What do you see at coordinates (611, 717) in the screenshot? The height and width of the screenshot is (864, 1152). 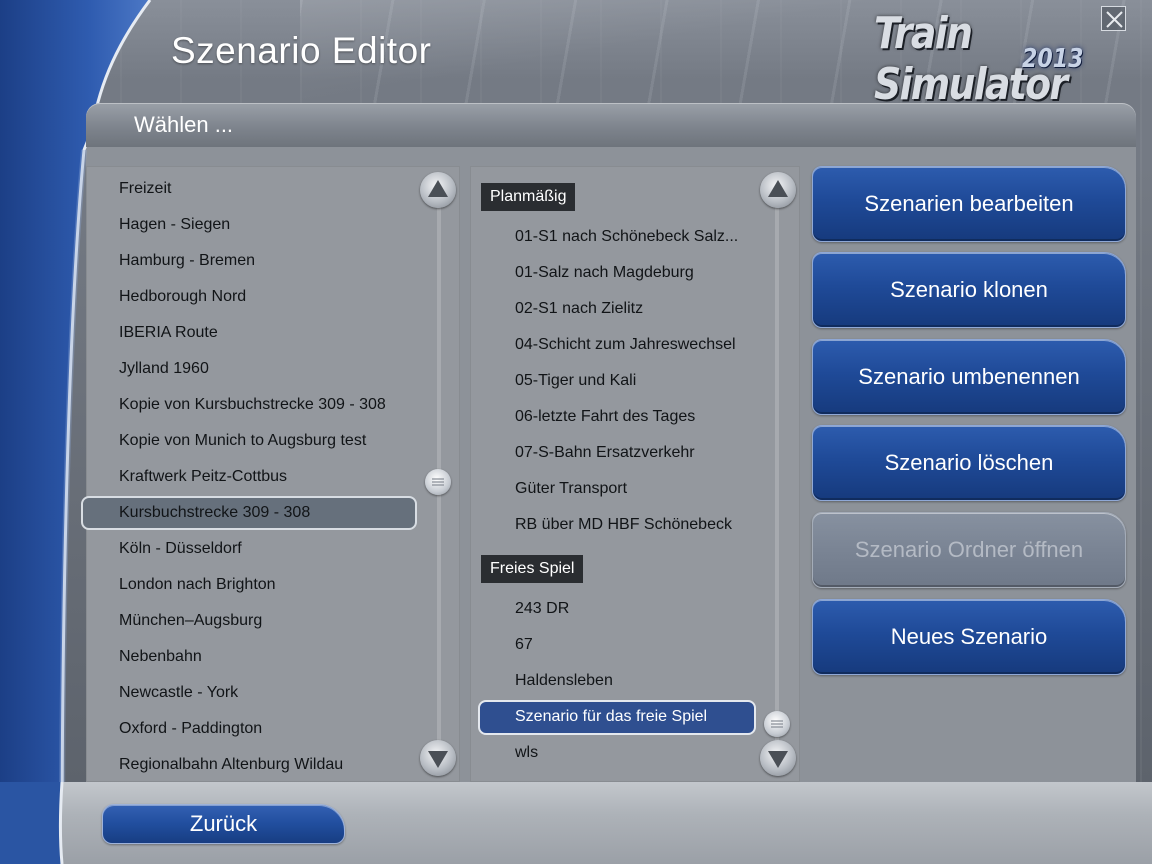 I see `scenario-list-item-selected: Szenario für das freie Spiel` at bounding box center [611, 717].